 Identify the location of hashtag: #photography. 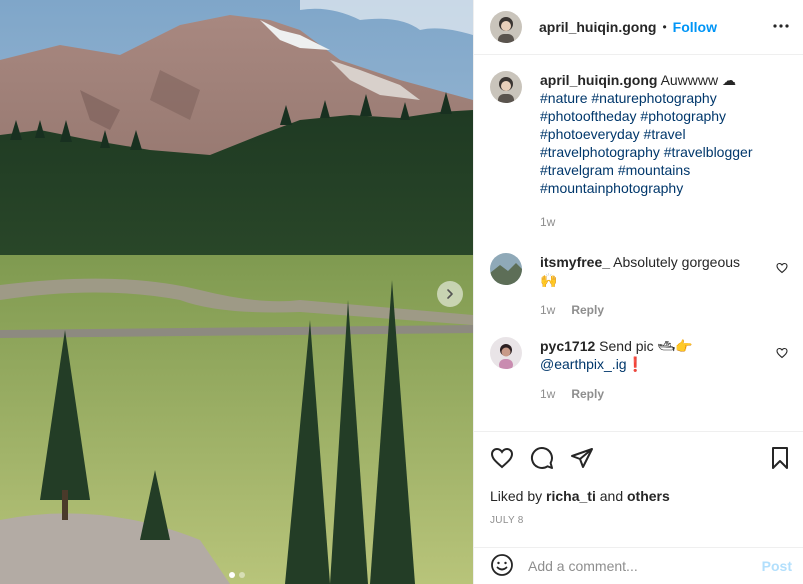
(683, 116).